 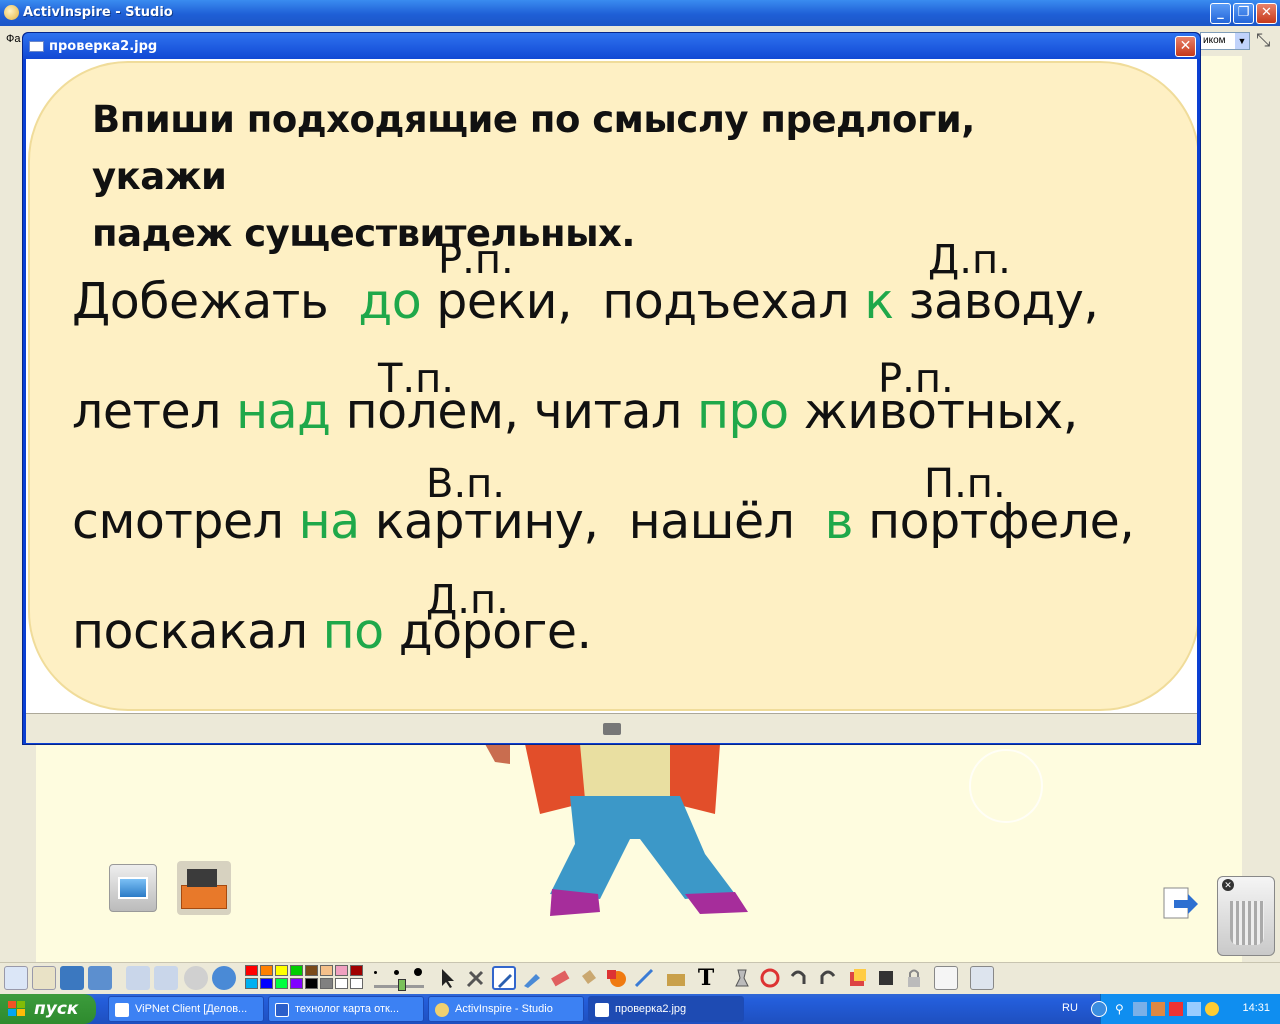 What do you see at coordinates (982, 978) in the screenshot?
I see `customize-toolbar-icon` at bounding box center [982, 978].